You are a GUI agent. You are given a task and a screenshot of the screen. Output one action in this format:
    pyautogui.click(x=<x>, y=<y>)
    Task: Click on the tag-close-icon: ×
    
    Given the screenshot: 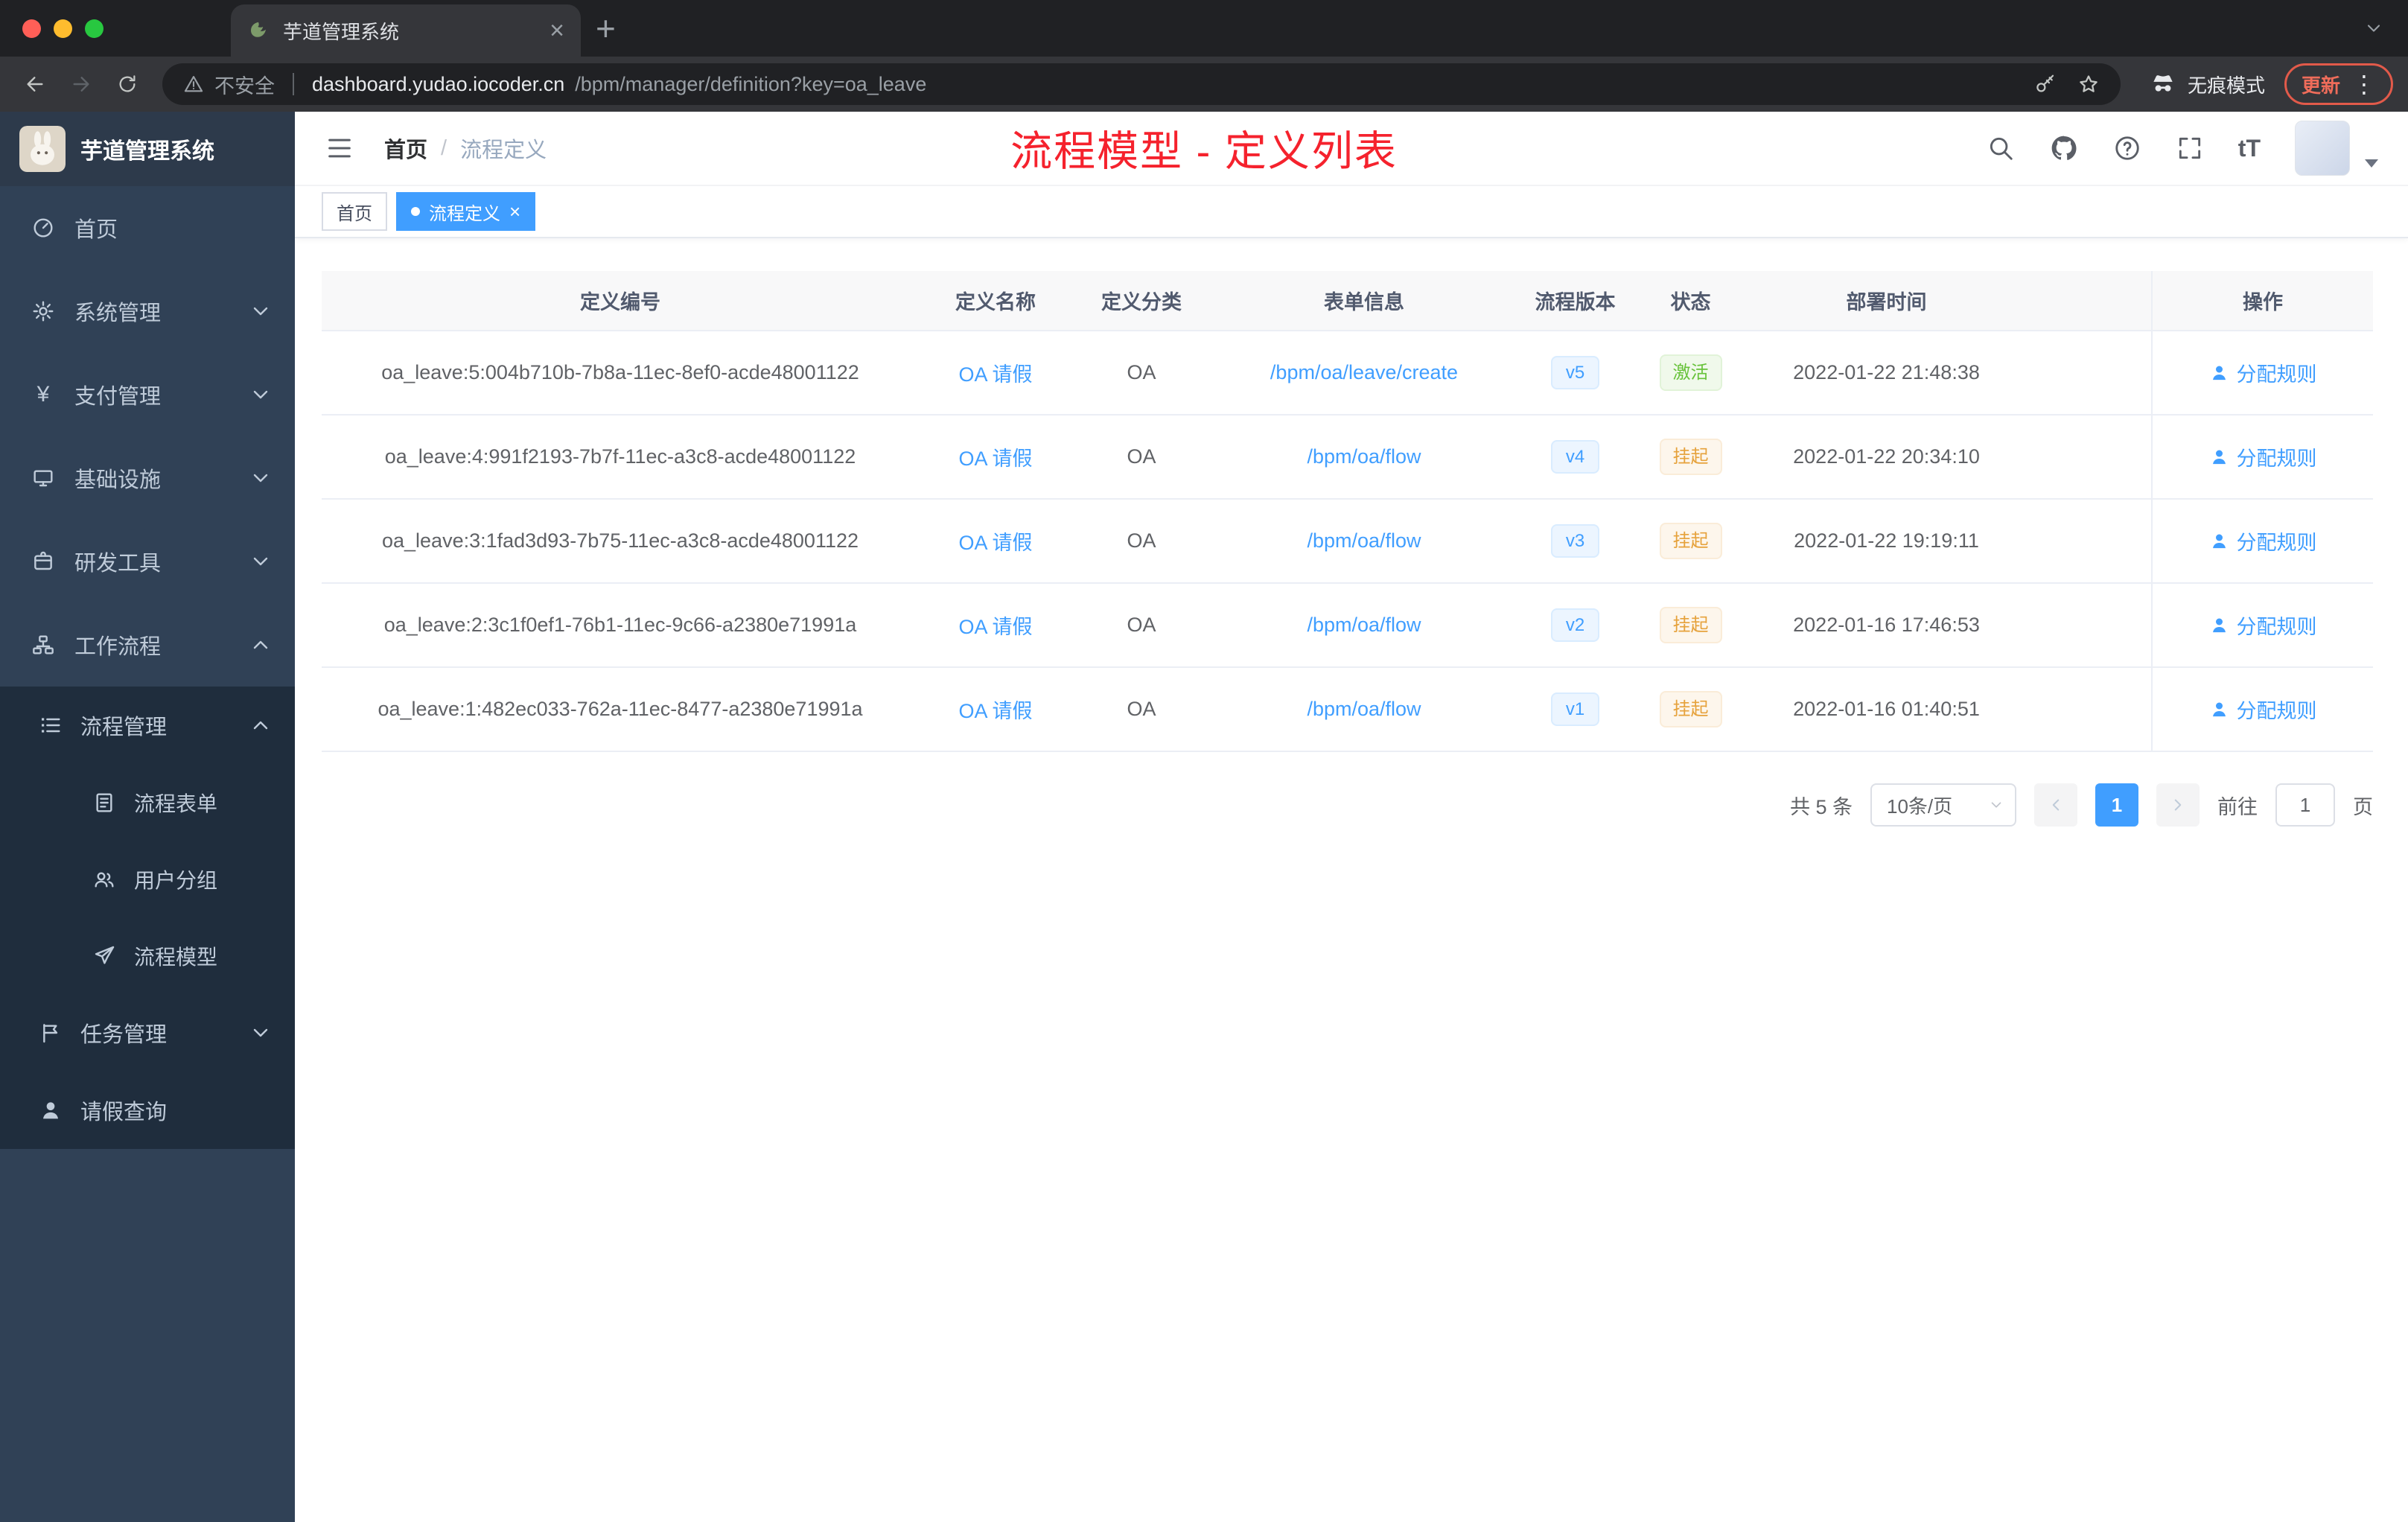 What is the action you would take?
    pyautogui.click(x=514, y=211)
    